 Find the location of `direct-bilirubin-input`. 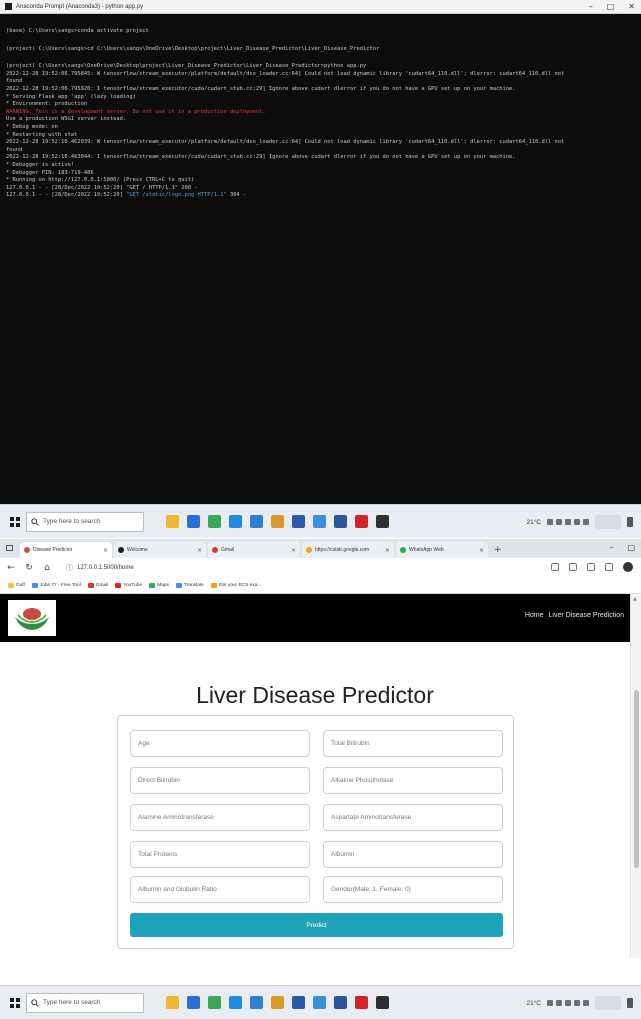

direct-bilirubin-input is located at coordinates (220, 780).